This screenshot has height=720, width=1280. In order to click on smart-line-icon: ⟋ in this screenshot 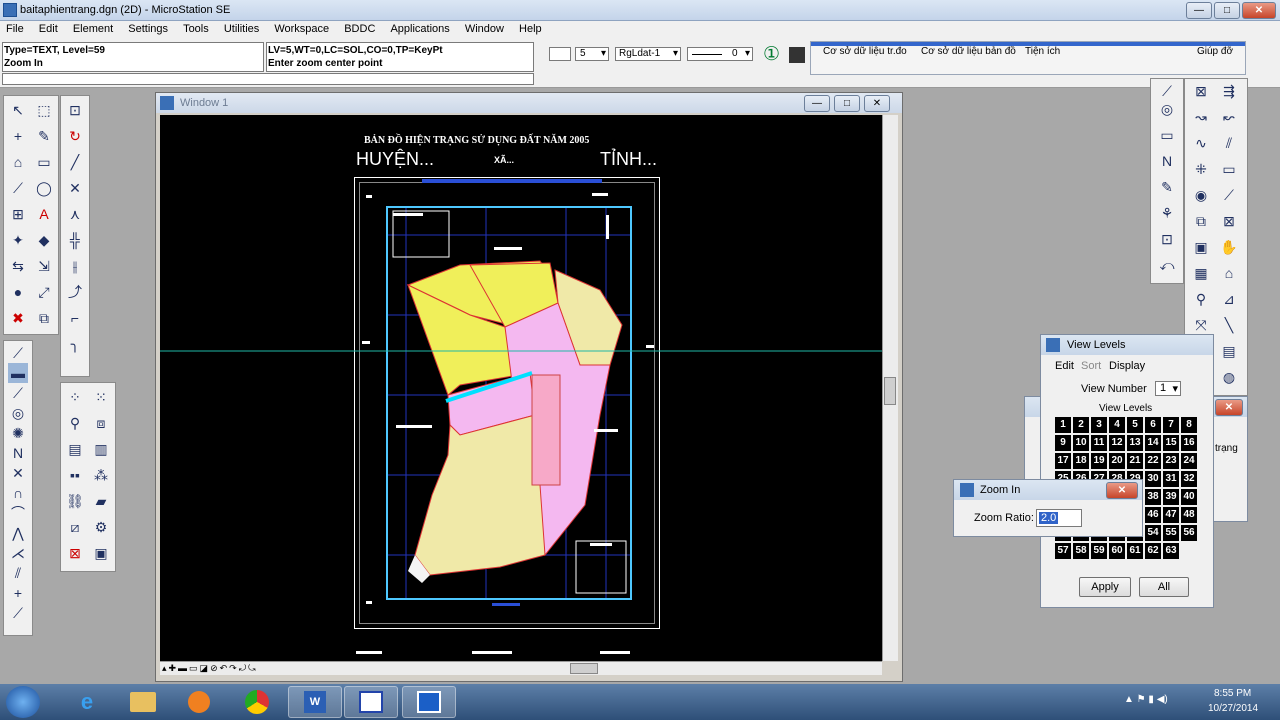, I will do `click(18, 353)`.